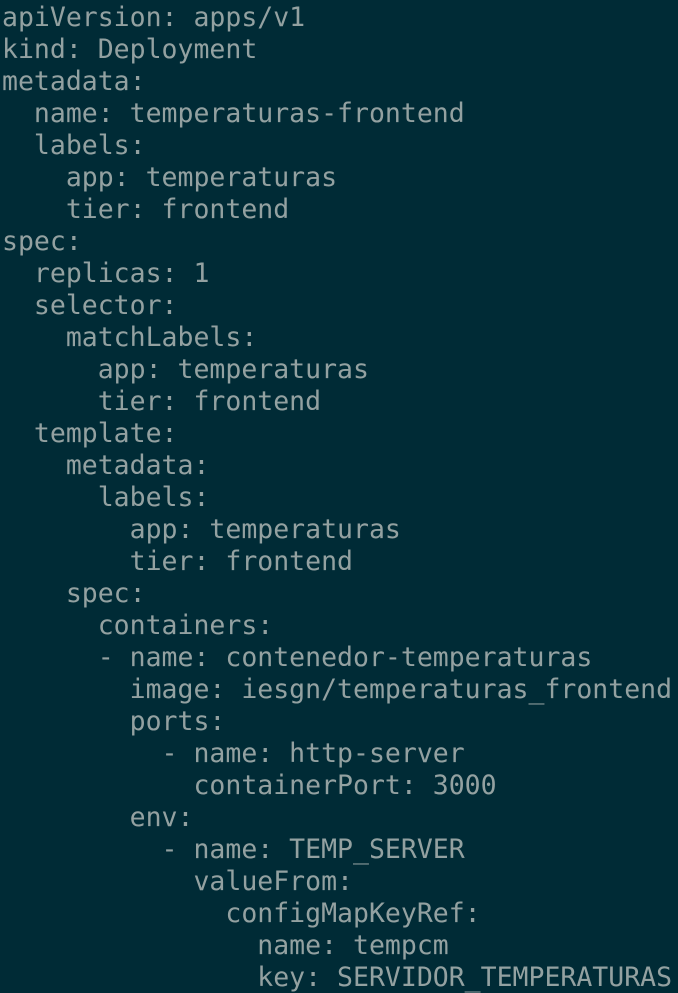  Describe the element at coordinates (177, 881) in the screenshot. I see `code-line: valueFrom:` at that location.